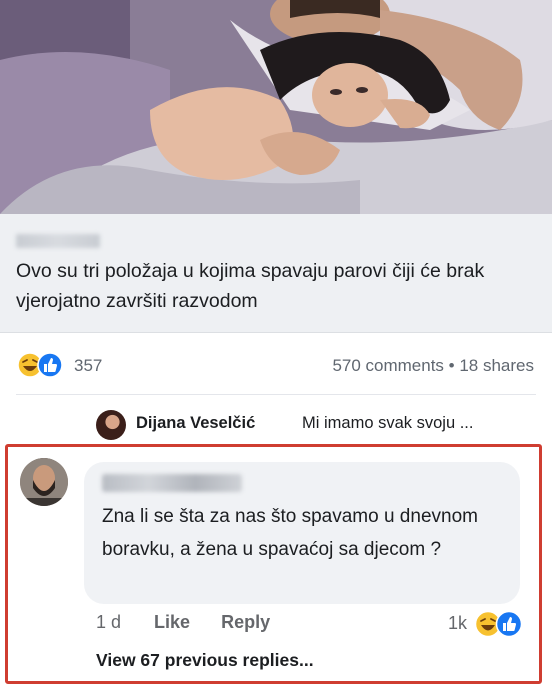  Describe the element at coordinates (276, 394) in the screenshot. I see `divider` at that location.